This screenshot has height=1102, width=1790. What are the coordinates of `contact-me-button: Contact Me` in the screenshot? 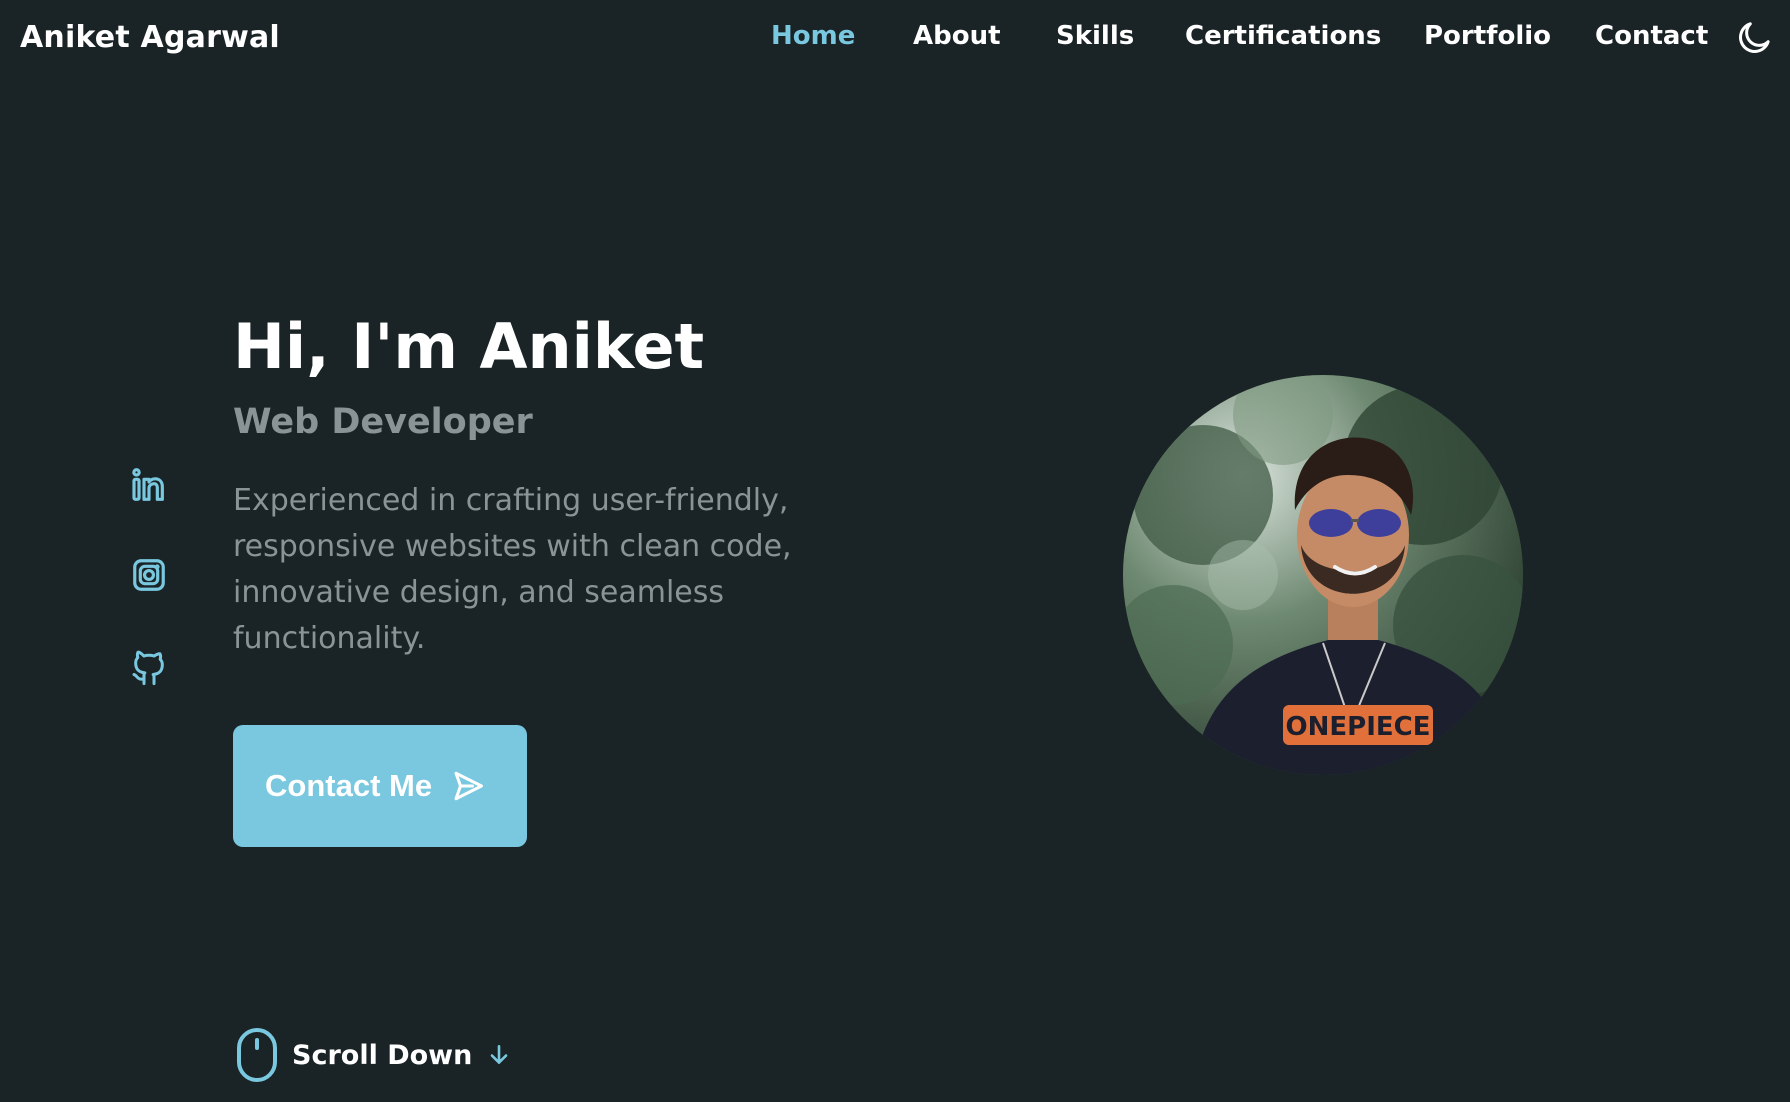 It's located at (380, 786).